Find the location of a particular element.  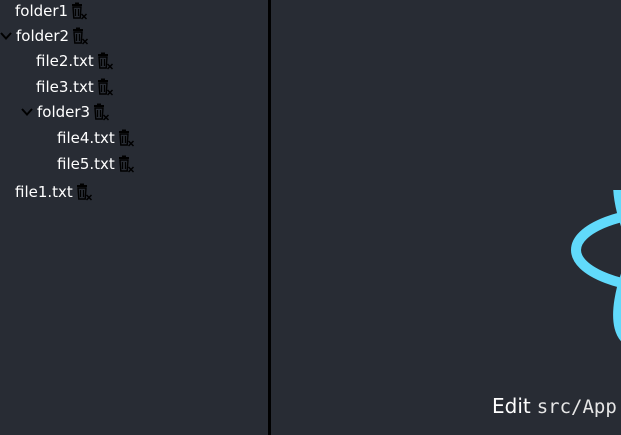

tree-item-label: folder3 is located at coordinates (64, 112).